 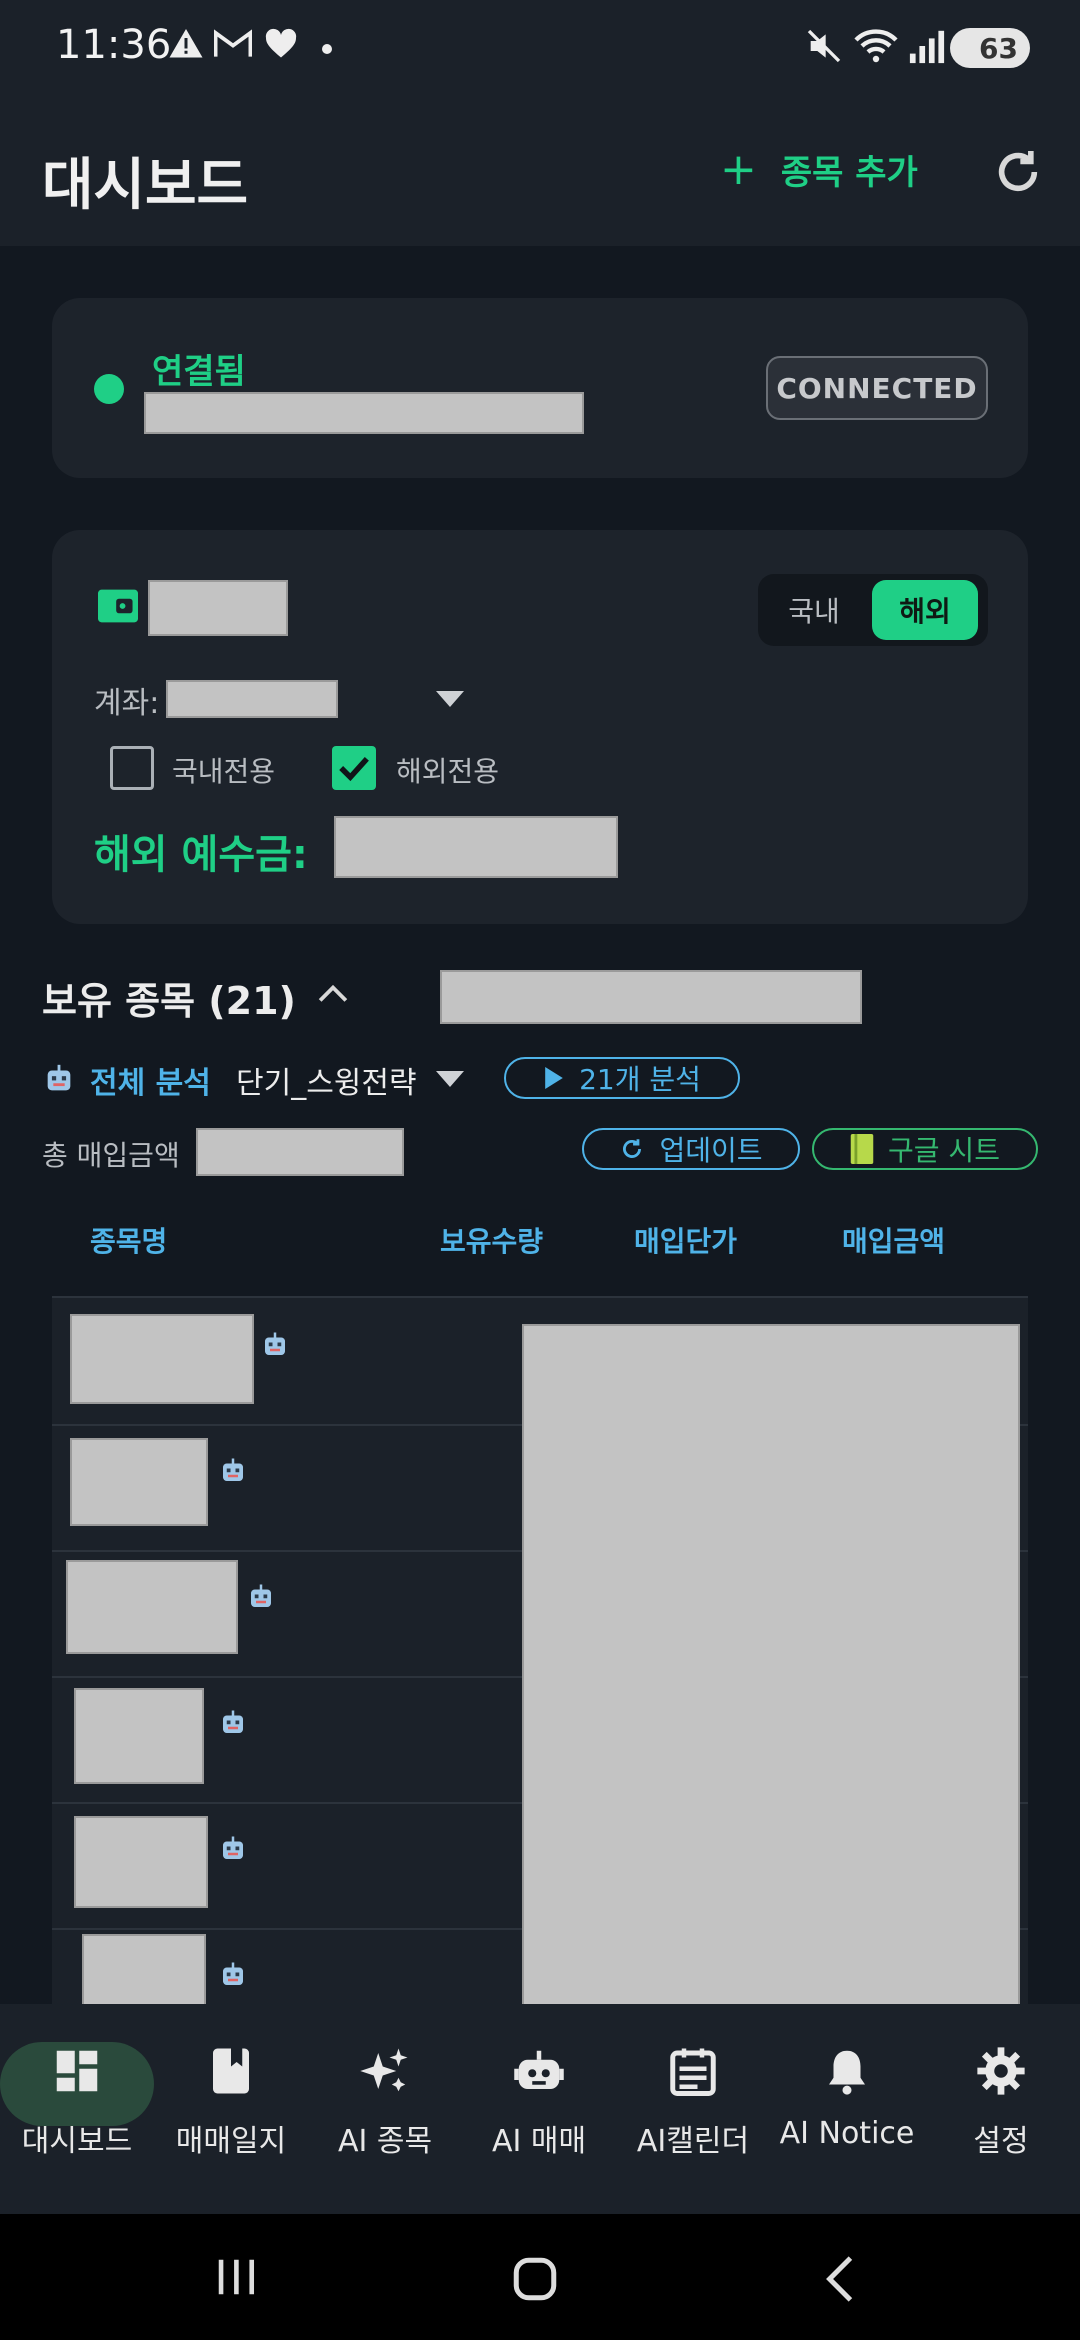 What do you see at coordinates (640, 1079) in the screenshot?
I see `analyze-button-label: 21개 분석` at bounding box center [640, 1079].